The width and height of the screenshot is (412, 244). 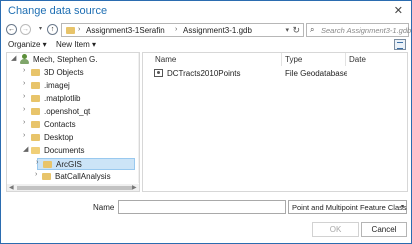 I want to click on close-icon: ✕, so click(x=398, y=10).